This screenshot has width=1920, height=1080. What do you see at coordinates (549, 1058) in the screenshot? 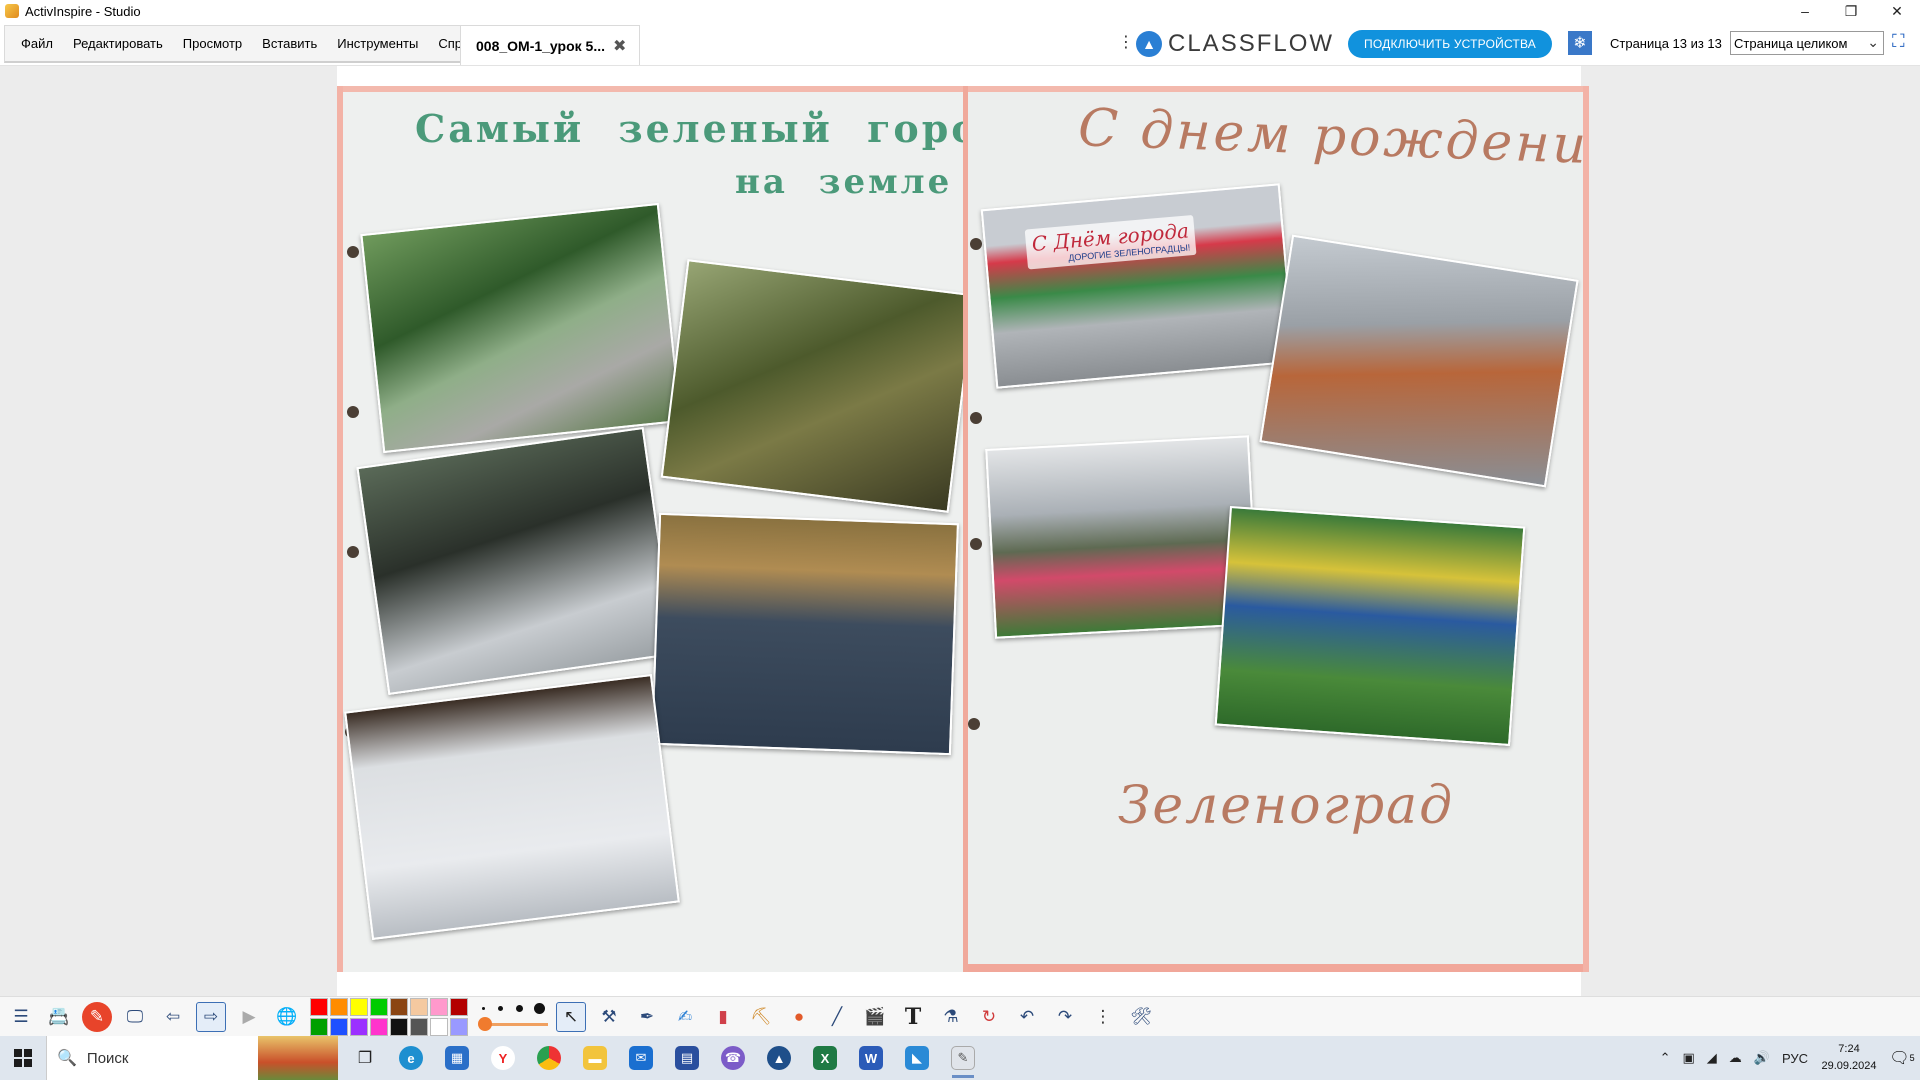
I see `chrome-icon` at bounding box center [549, 1058].